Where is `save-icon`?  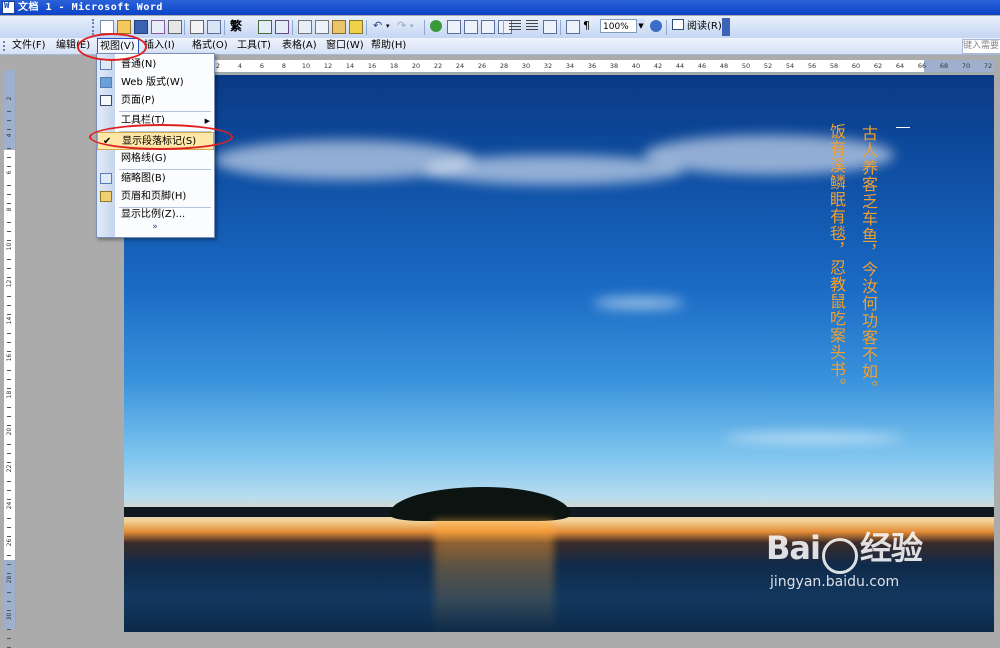 save-icon is located at coordinates (141, 27).